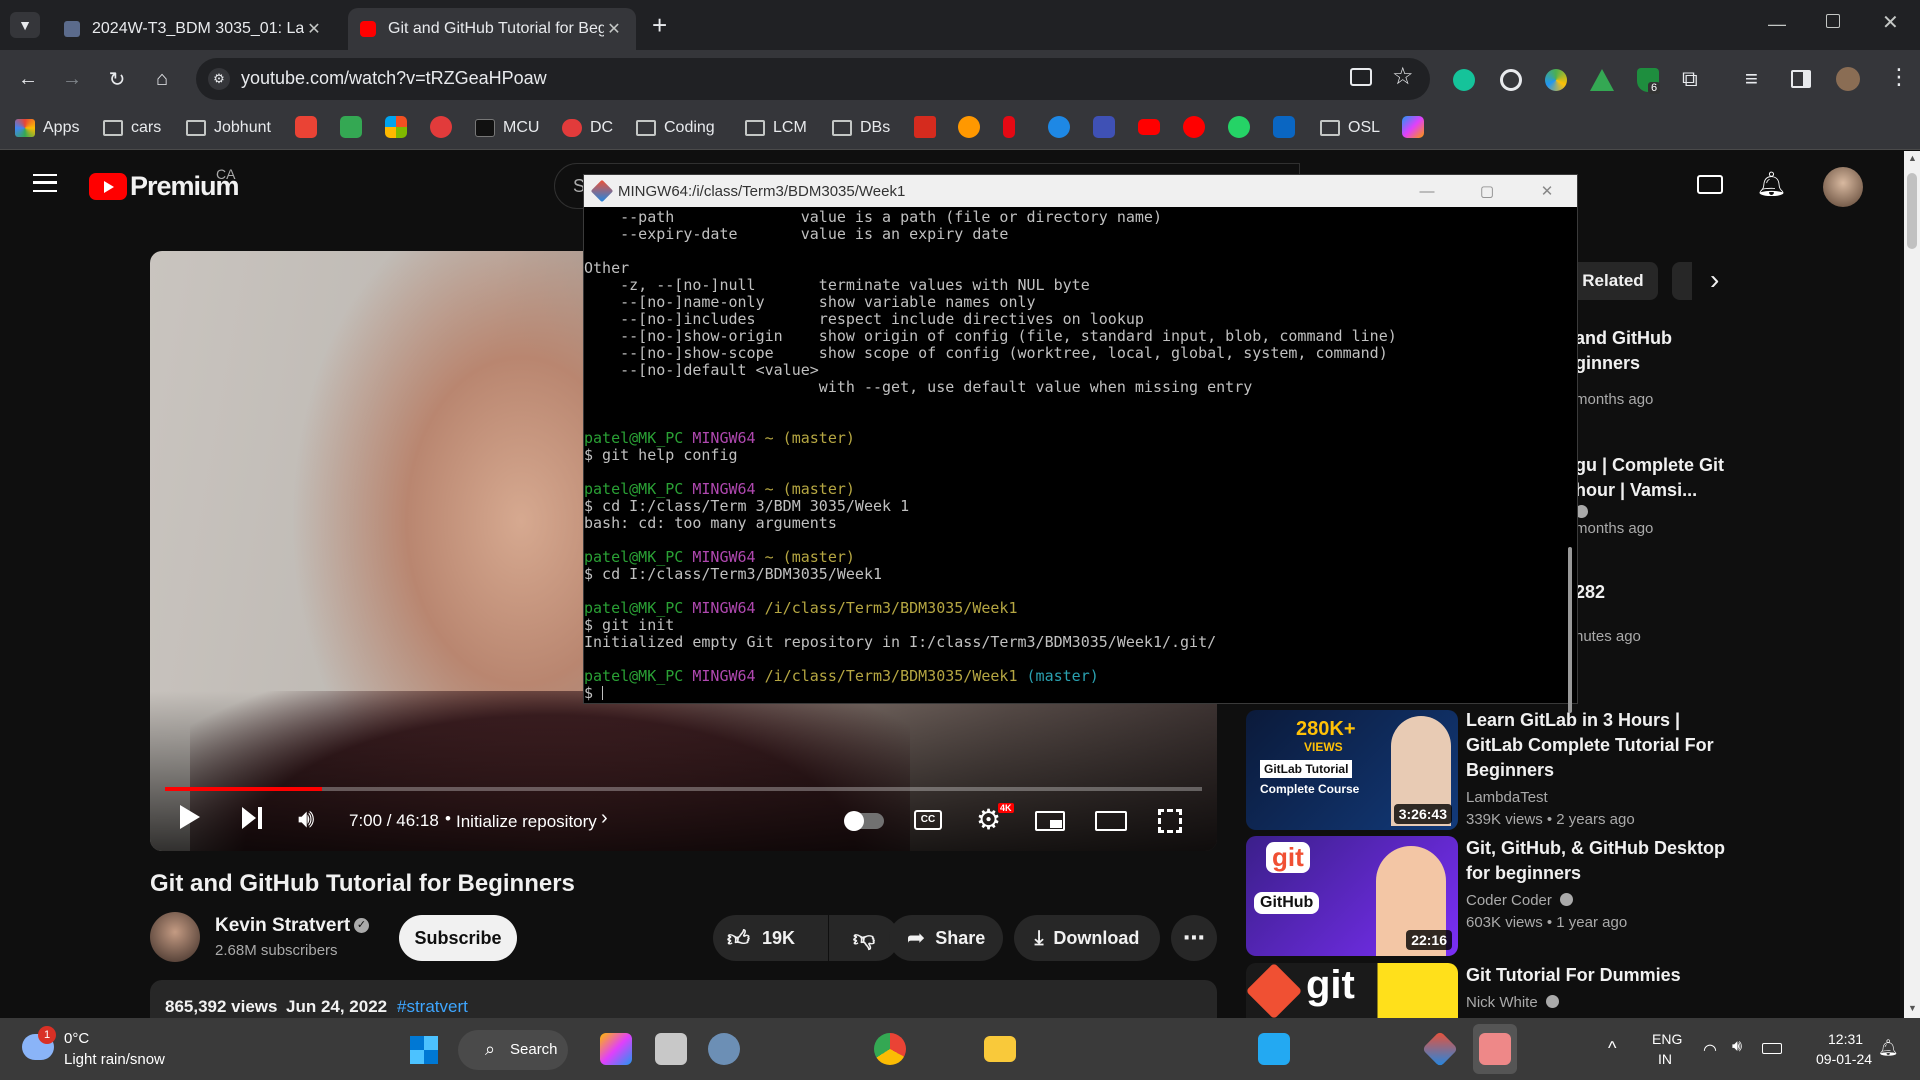 The height and width of the screenshot is (1080, 1920). What do you see at coordinates (441, 127) in the screenshot?
I see `heart-bookmark-icon` at bounding box center [441, 127].